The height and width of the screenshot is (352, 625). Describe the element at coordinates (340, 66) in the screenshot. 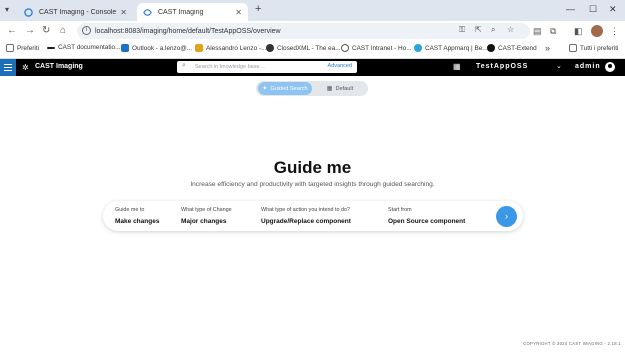

I see `advanced-search-link: Advanced` at that location.